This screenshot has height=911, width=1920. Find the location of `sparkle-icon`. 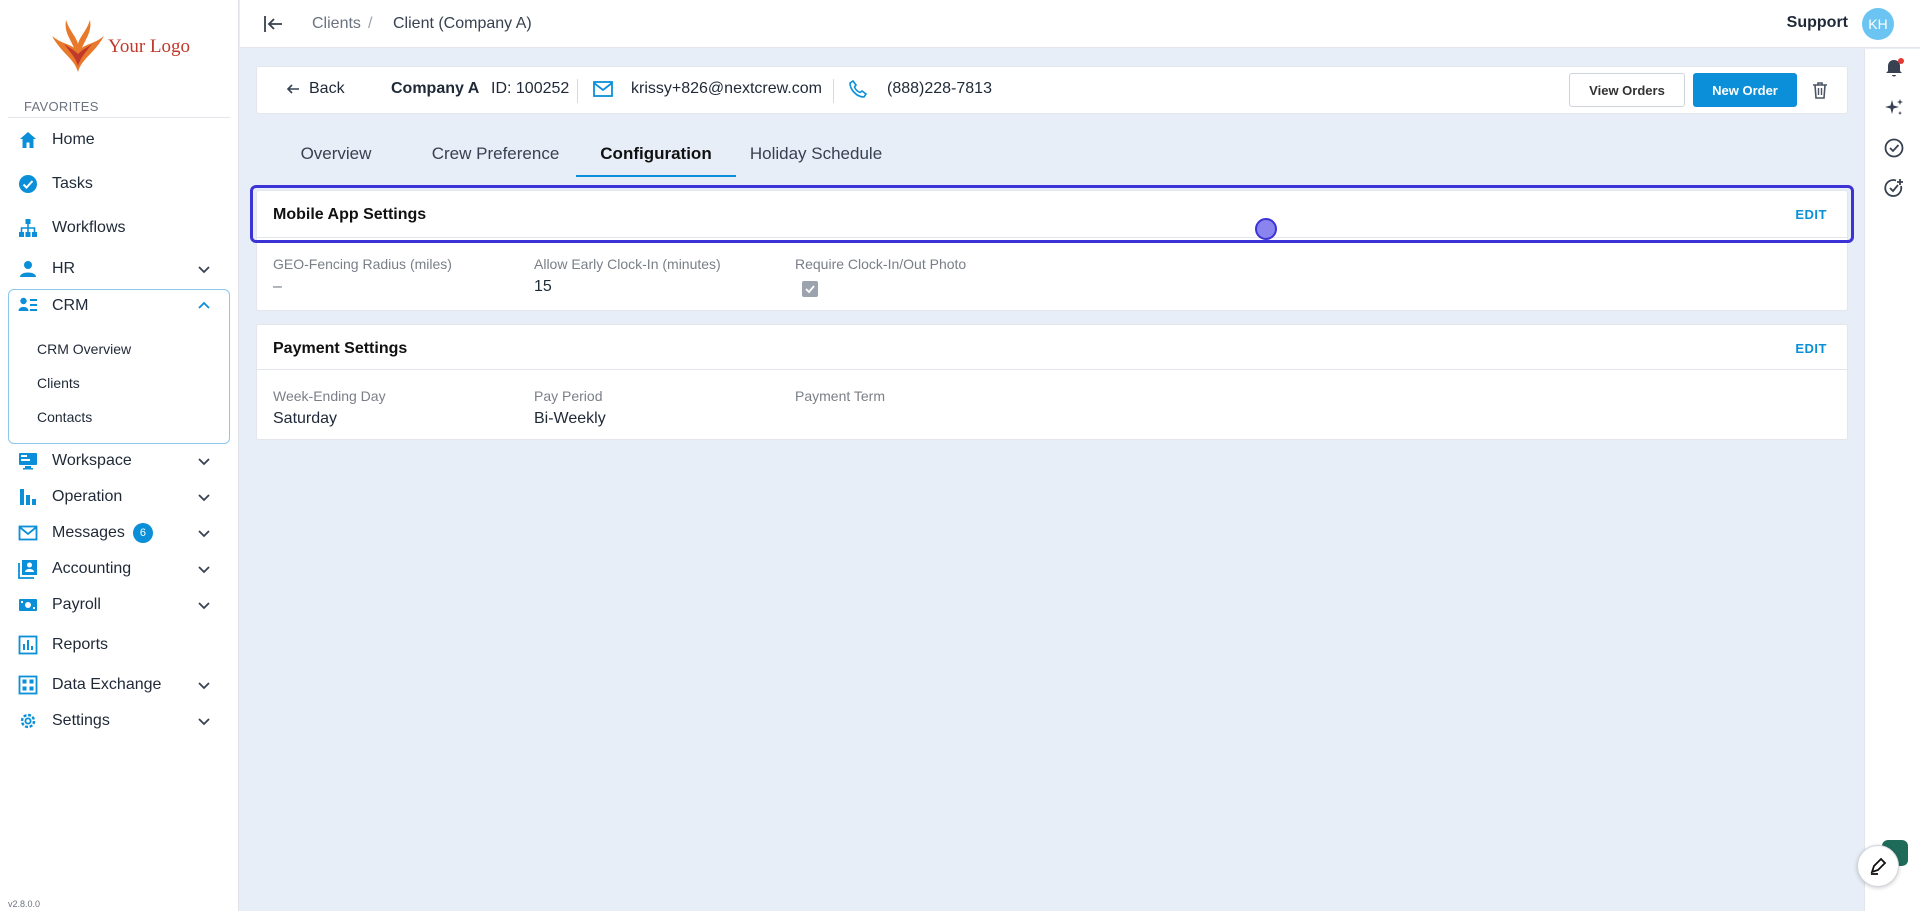

sparkle-icon is located at coordinates (1894, 108).